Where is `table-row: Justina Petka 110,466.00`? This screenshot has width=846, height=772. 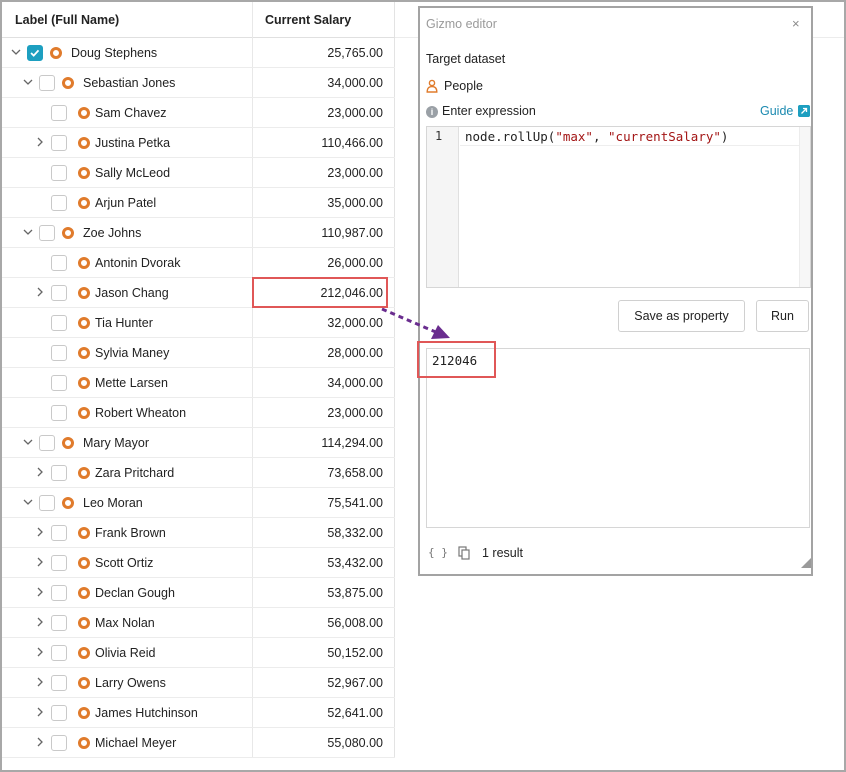 table-row: Justina Petka 110,466.00 is located at coordinates (198, 143).